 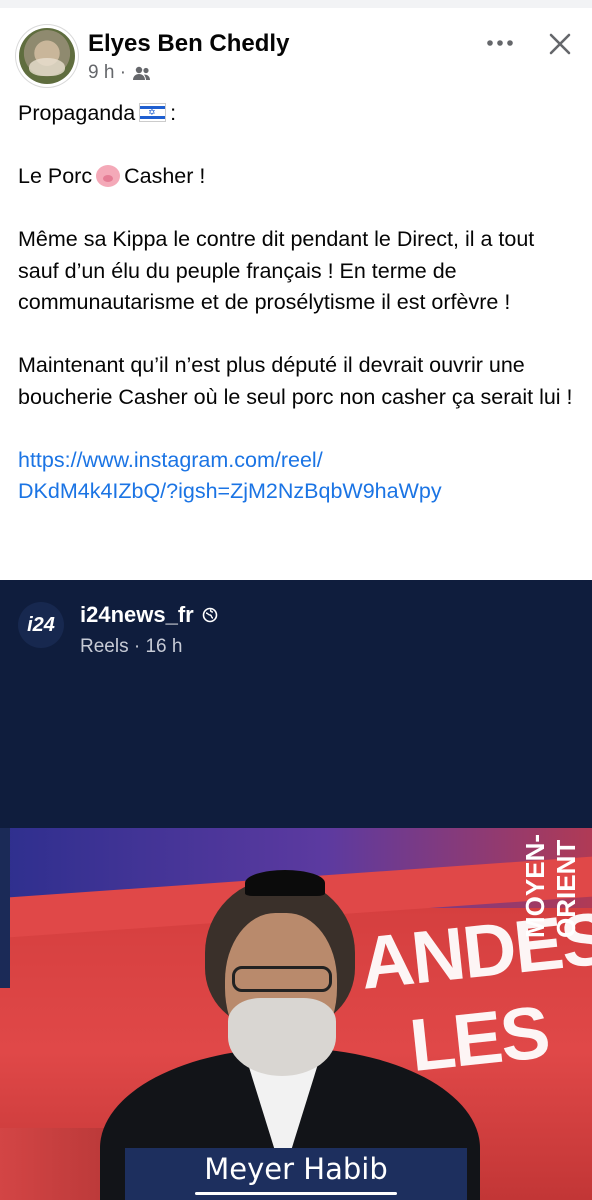 What do you see at coordinates (41, 625) in the screenshot?
I see `i24-logo: i24` at bounding box center [41, 625].